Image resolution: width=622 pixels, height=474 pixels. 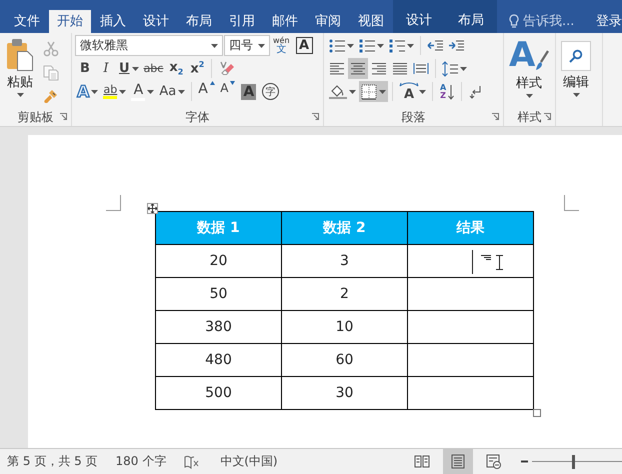 I want to click on line-spacing-icon, so click(x=450, y=68).